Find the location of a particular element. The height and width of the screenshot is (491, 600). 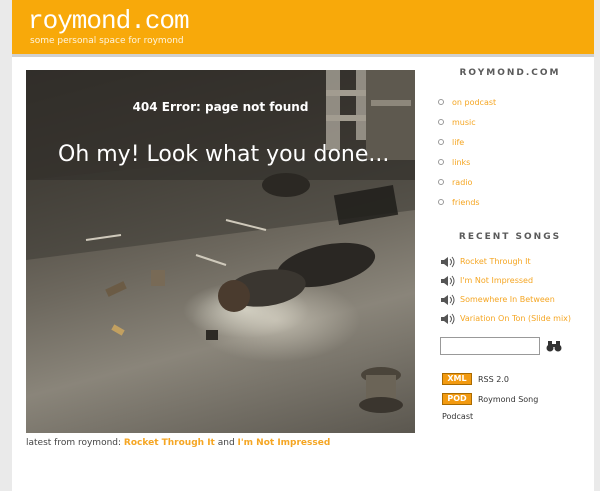

sidebar-item-label: links is located at coordinates (461, 162).